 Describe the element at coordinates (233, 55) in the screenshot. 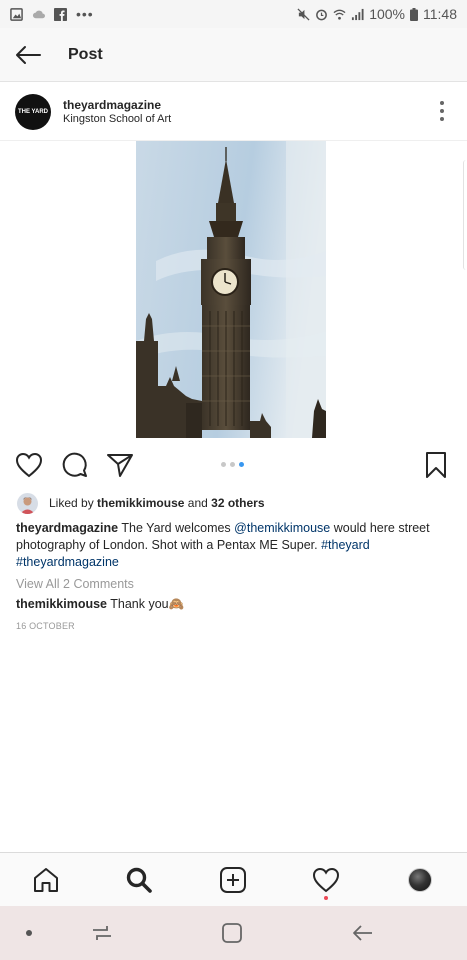

I see `app-header: Post` at that location.